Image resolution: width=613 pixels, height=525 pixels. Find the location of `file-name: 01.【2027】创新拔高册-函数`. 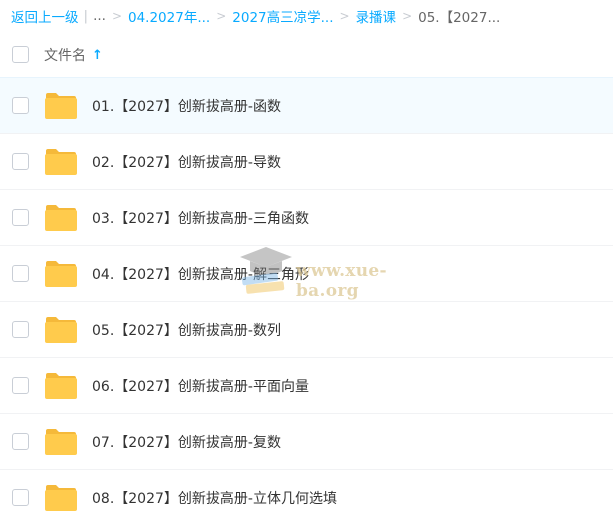

file-name: 01.【2027】创新拔高册-函数 is located at coordinates (186, 106).